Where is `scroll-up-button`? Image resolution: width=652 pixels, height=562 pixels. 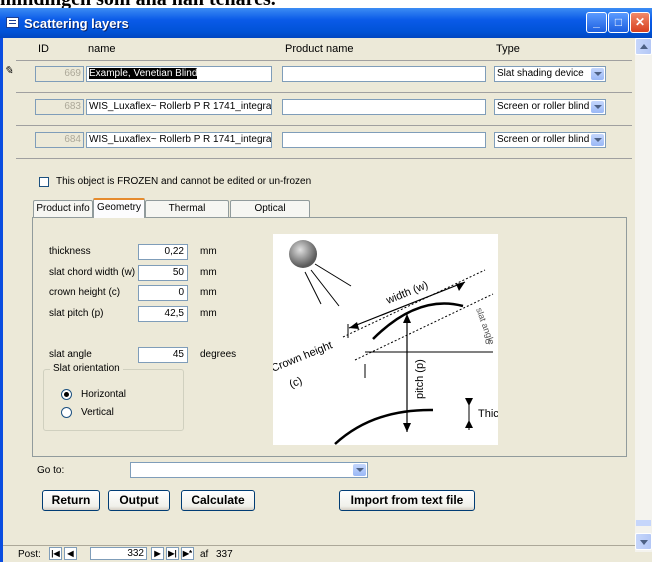 scroll-up-button is located at coordinates (643, 46).